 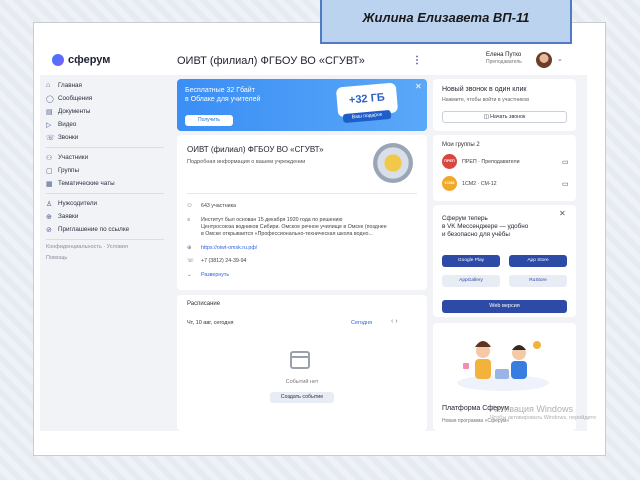 I want to click on members-row: ⚇ 643 участника, so click(x=211, y=206).